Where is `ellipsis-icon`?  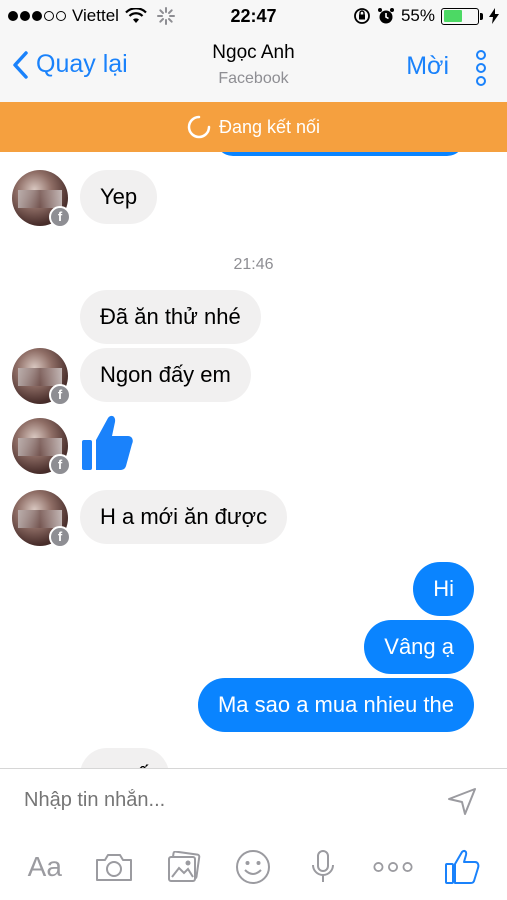
ellipsis-icon is located at coordinates (393, 867).